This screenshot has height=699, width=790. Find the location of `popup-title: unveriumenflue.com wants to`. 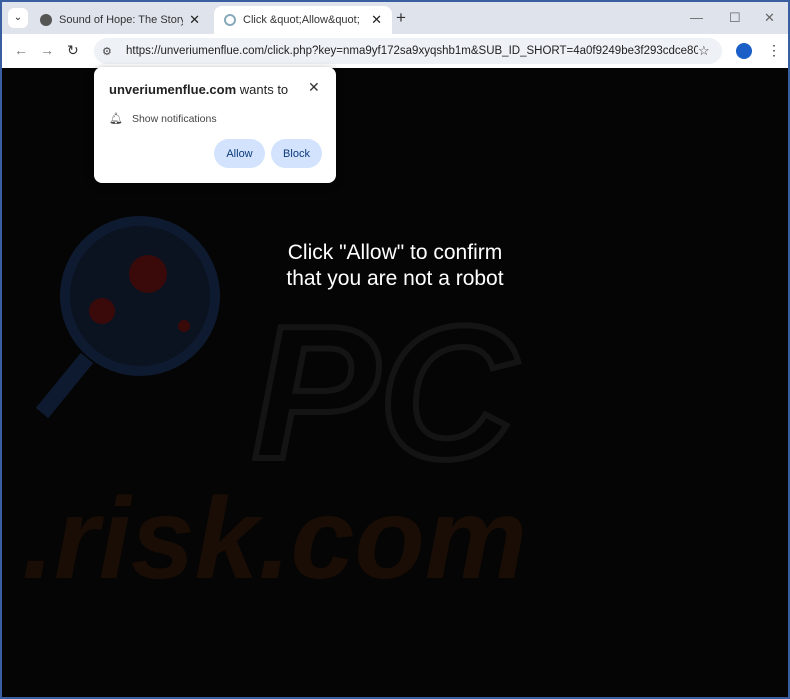

popup-title: unveriumenflue.com wants to is located at coordinates (198, 89).